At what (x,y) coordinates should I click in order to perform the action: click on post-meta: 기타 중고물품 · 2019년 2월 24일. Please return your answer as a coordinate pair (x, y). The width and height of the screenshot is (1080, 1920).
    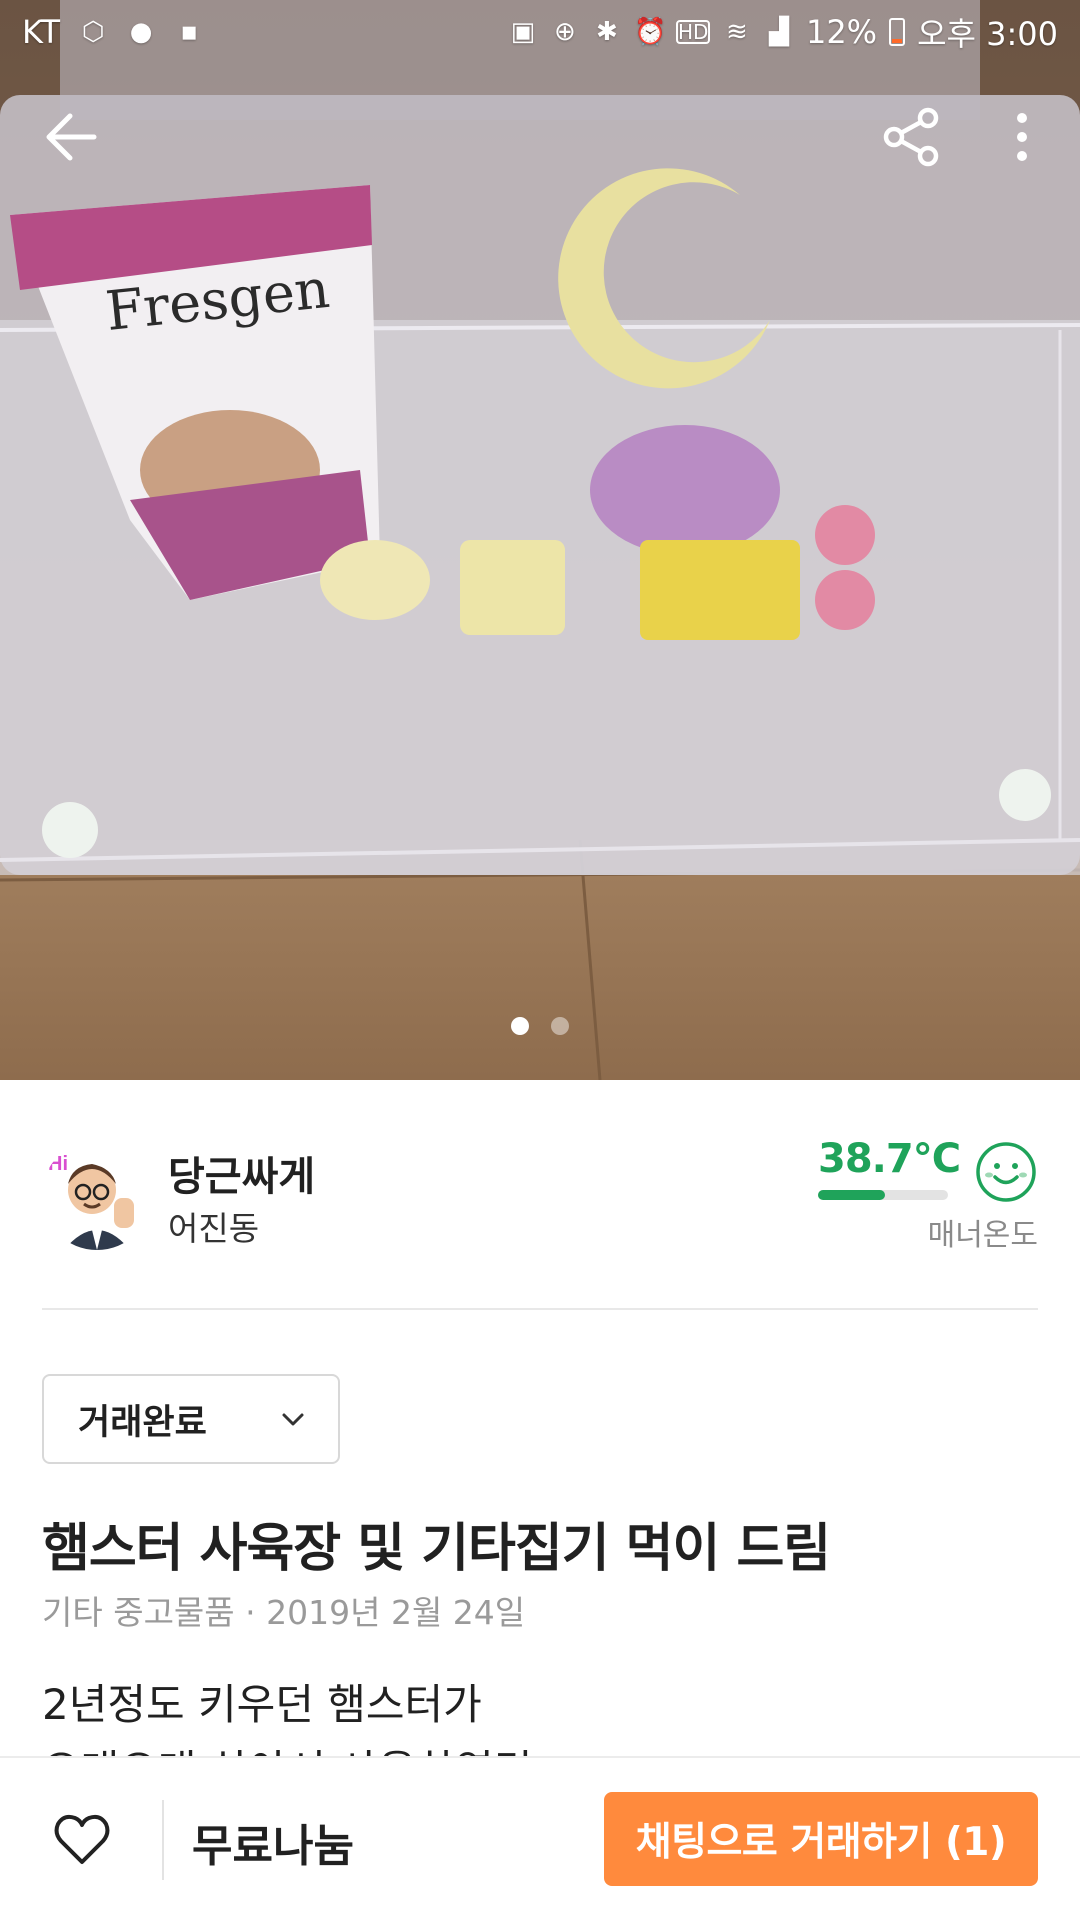
    Looking at the image, I should click on (284, 1612).